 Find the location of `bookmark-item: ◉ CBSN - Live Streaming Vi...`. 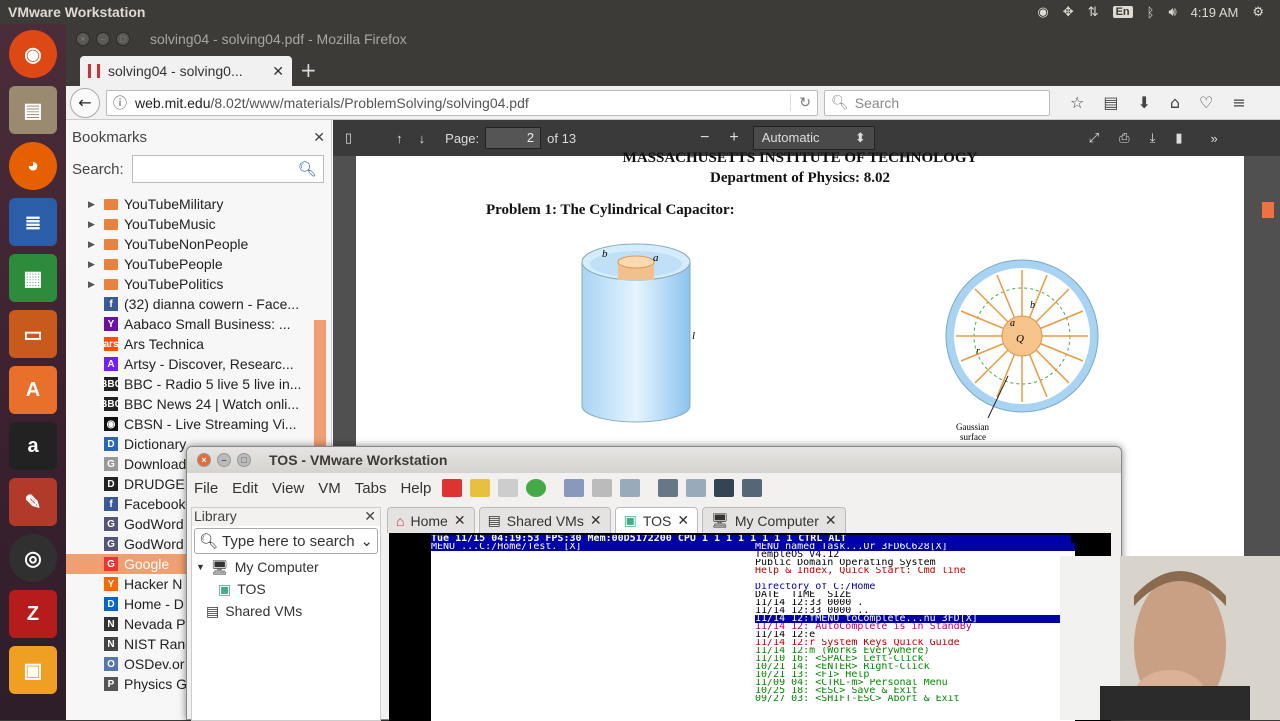

bookmark-item: ◉ CBSN - Live Streaming Vi... is located at coordinates (198, 424).